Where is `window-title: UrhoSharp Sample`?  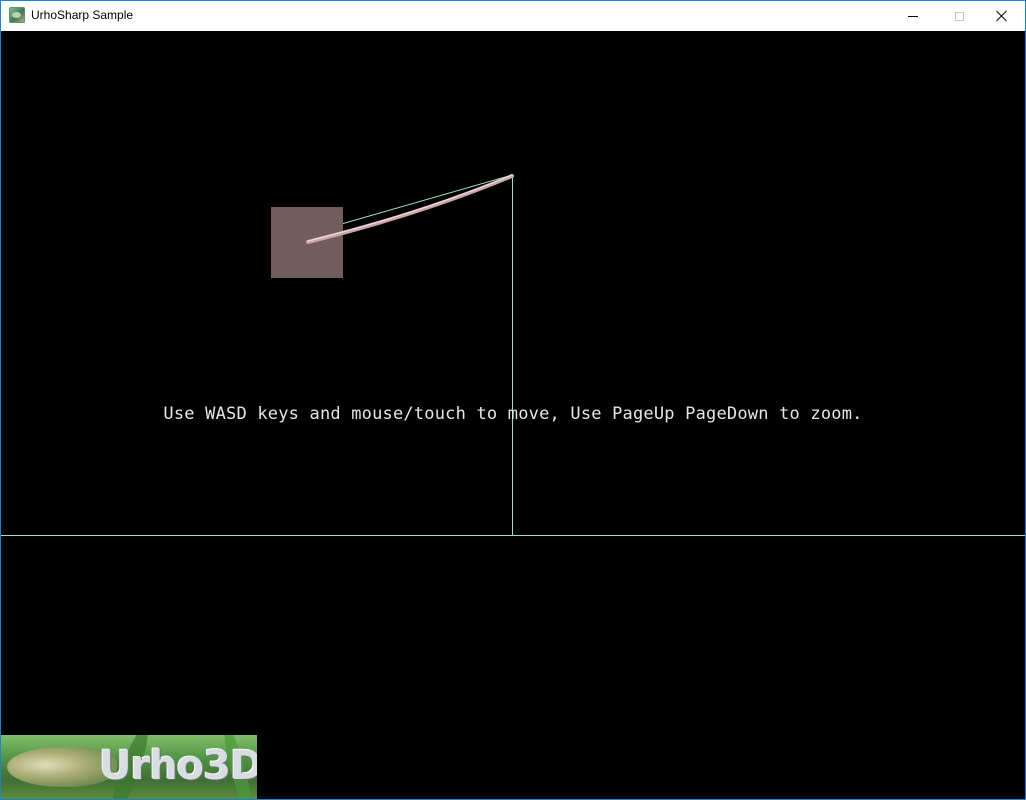
window-title: UrhoSharp Sample is located at coordinates (82, 15).